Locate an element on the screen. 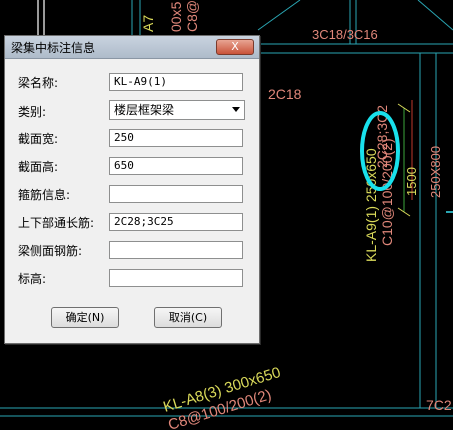 The image size is (453, 430). long-bars-label: 上下部通长筋: is located at coordinates (56, 223).